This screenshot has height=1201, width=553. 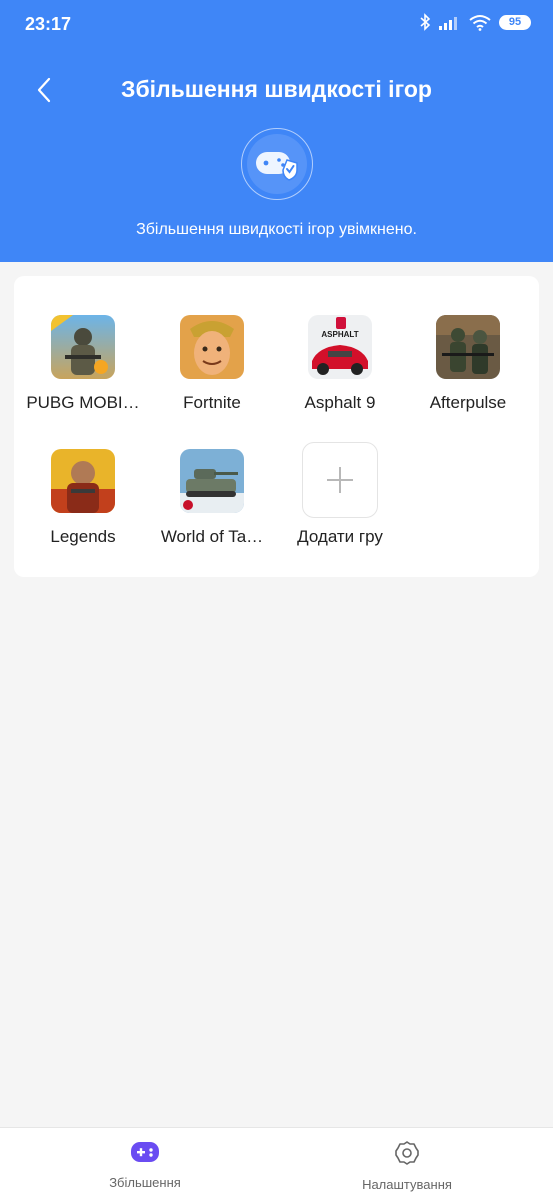 I want to click on boost-status-text: Збільшення швидкості ігор увімкнено., so click(x=276, y=229).